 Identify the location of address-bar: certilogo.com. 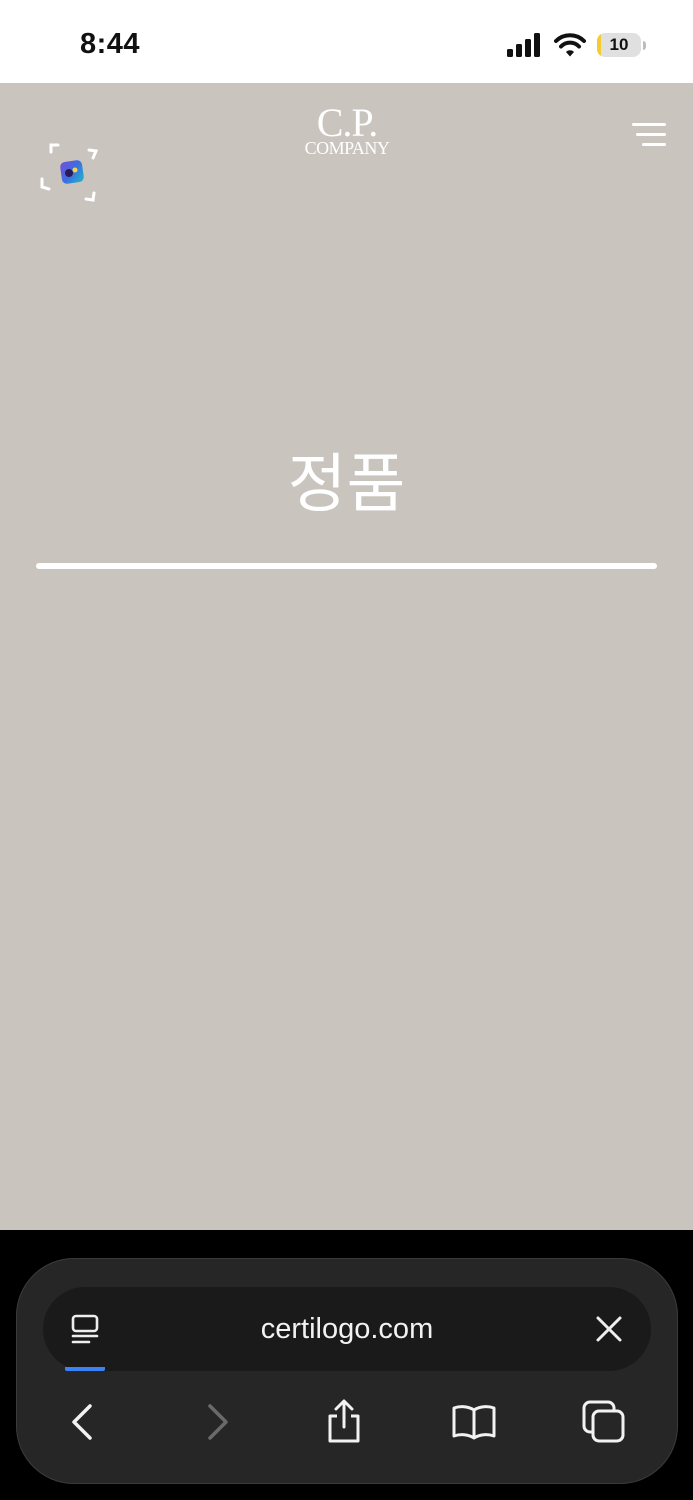
(347, 1329).